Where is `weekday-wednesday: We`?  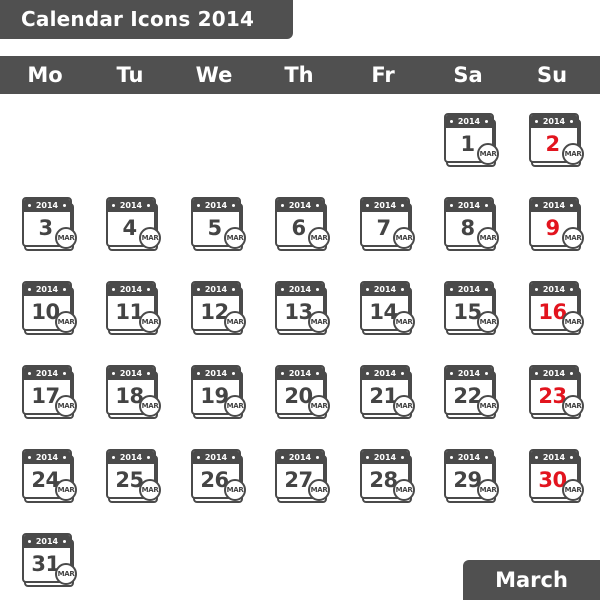 weekday-wednesday: We is located at coordinates (214, 75).